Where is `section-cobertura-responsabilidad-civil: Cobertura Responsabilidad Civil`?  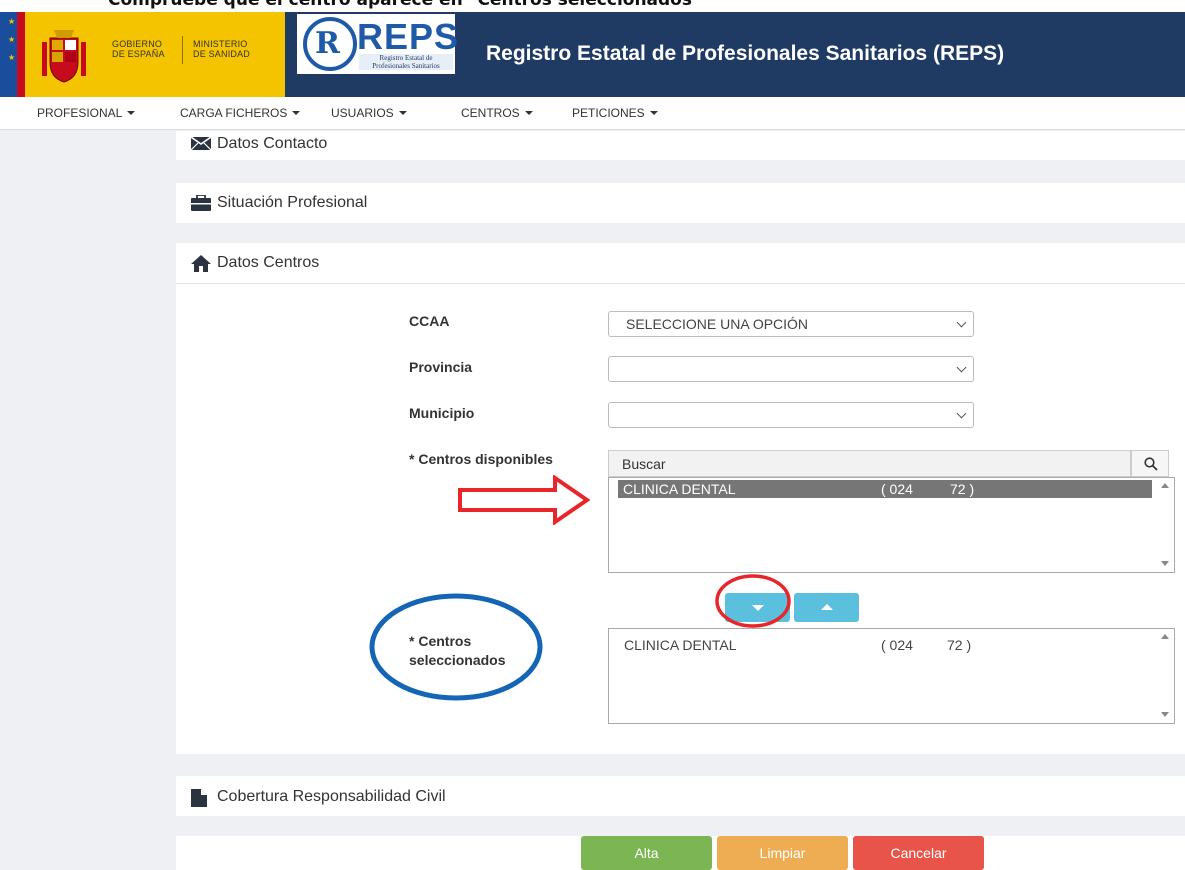
section-cobertura-responsabilidad-civil: Cobertura Responsabilidad Civil is located at coordinates (318, 797).